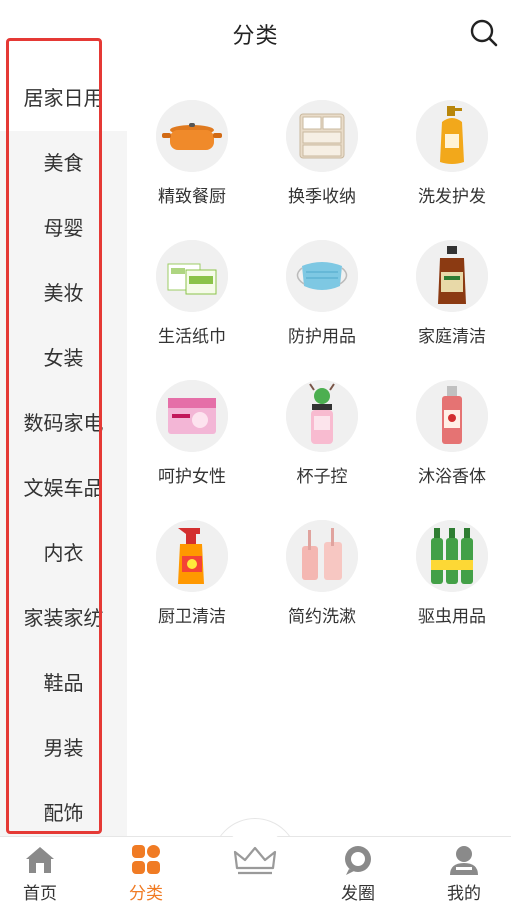 The width and height of the screenshot is (511, 904). I want to click on grid-item-label: 驱虫用品, so click(452, 617).